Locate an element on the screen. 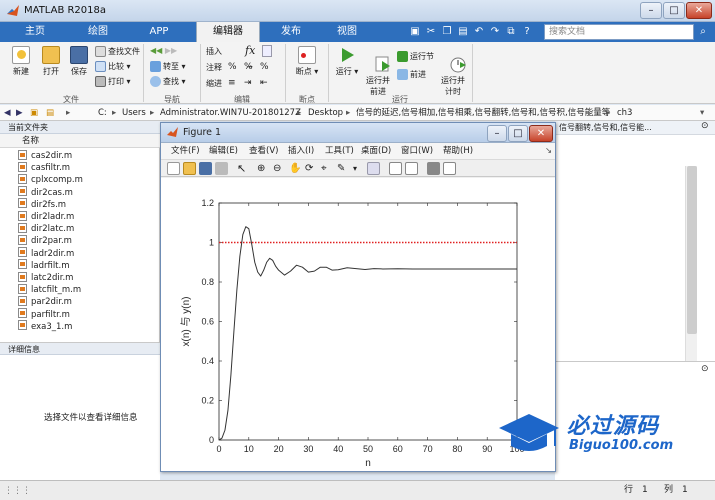 The image size is (715, 500). file-list-item: ladrfilt.m is located at coordinates (44, 265).